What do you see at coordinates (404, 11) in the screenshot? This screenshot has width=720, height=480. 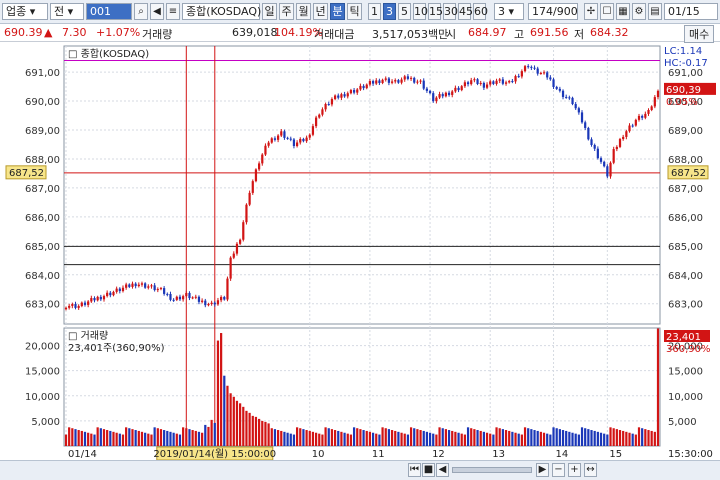 I see `minute-tab-2: 5` at bounding box center [404, 11].